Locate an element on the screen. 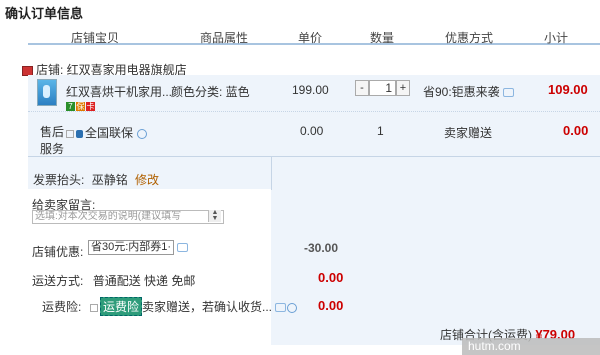  discount-select-wrap: 省30元:内部券1· is located at coordinates (138, 248).